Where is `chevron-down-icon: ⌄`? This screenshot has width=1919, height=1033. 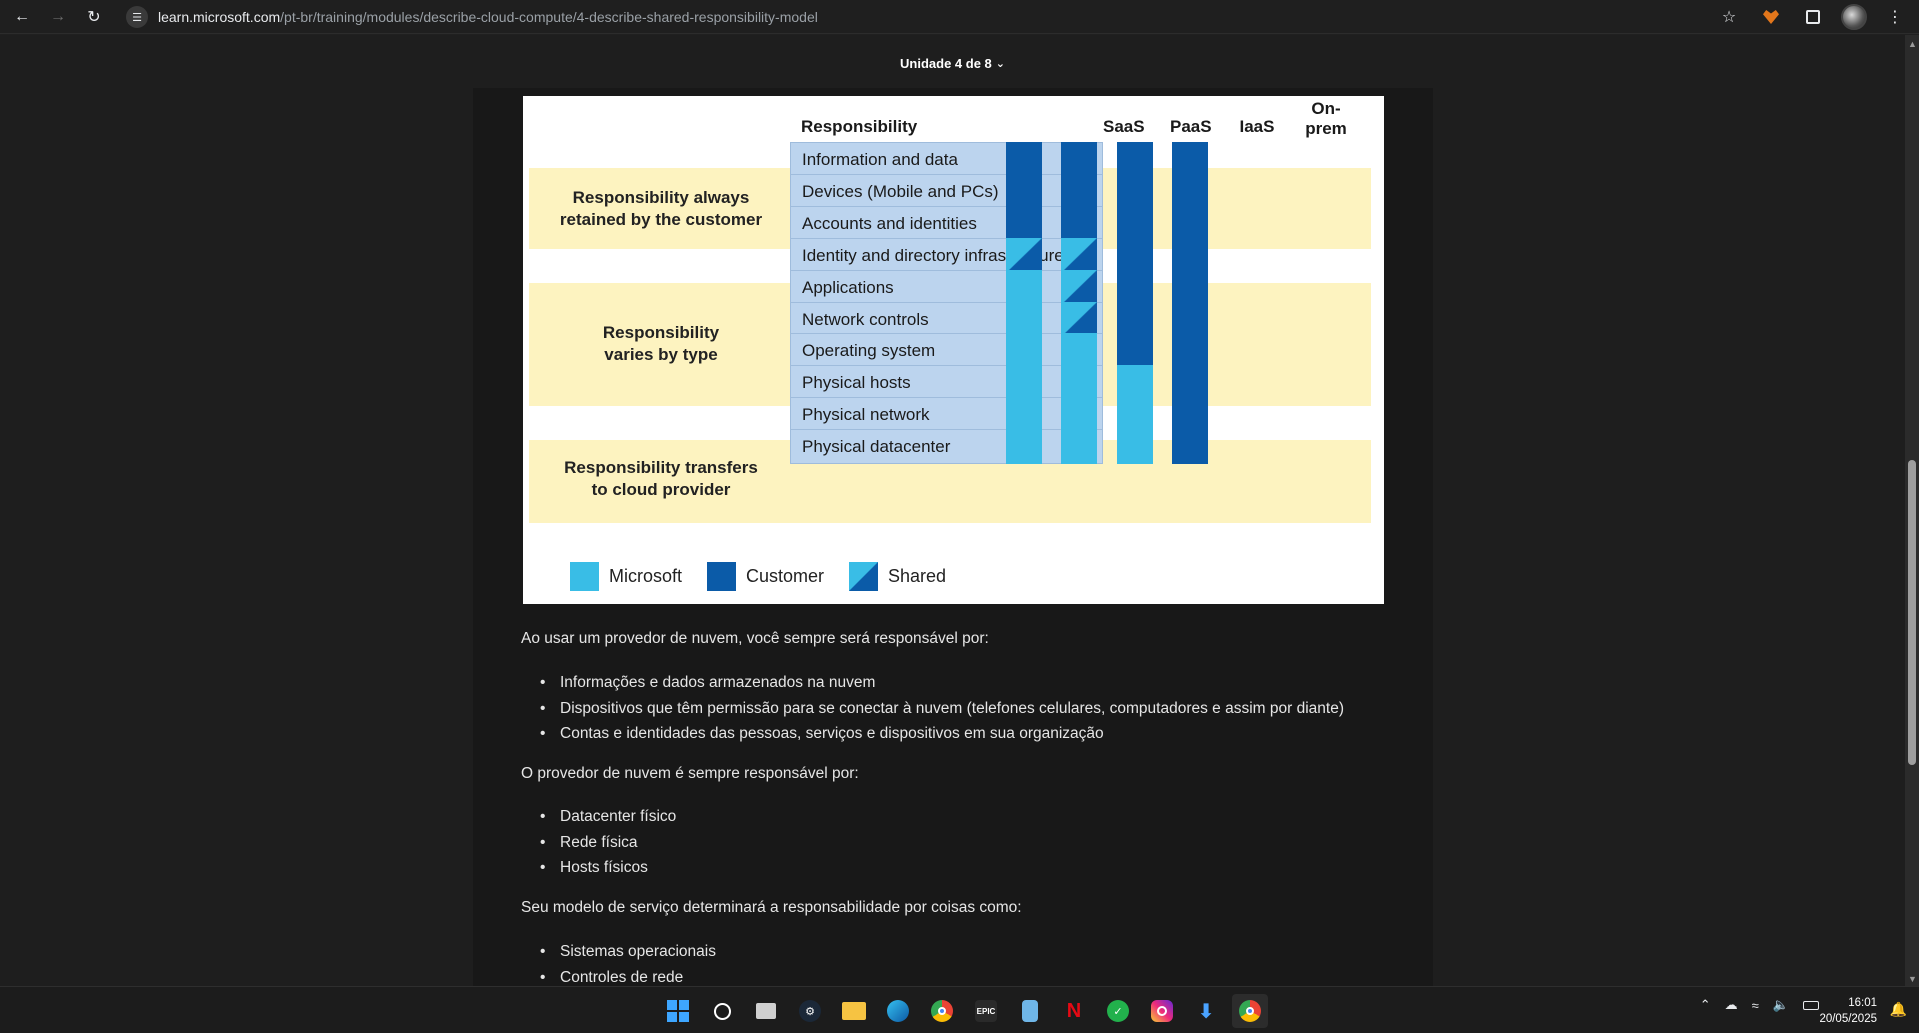 chevron-down-icon: ⌄ is located at coordinates (1000, 64).